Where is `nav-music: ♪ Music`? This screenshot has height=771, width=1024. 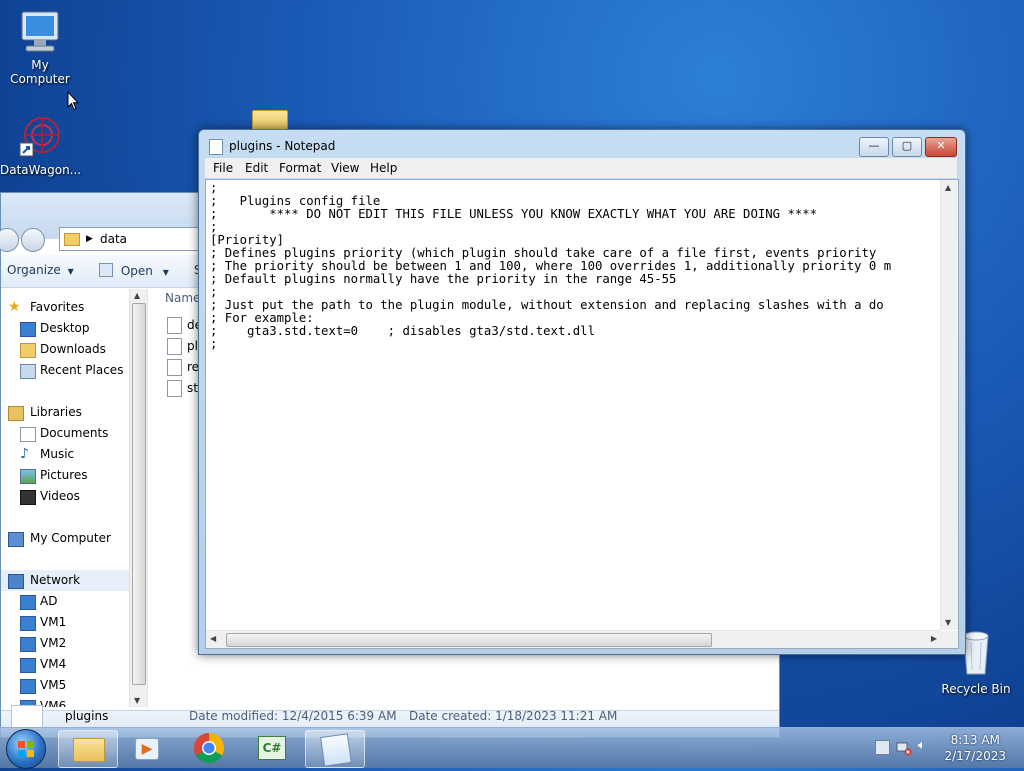
nav-music: ♪ Music is located at coordinates (65, 454).